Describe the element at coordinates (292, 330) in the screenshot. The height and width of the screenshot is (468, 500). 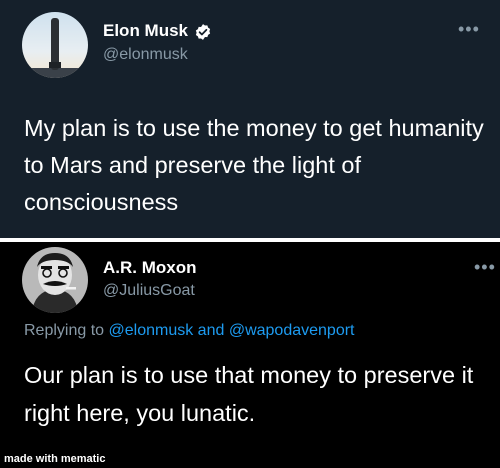
I see `mention-wapodavenport: @wapodavenport` at that location.